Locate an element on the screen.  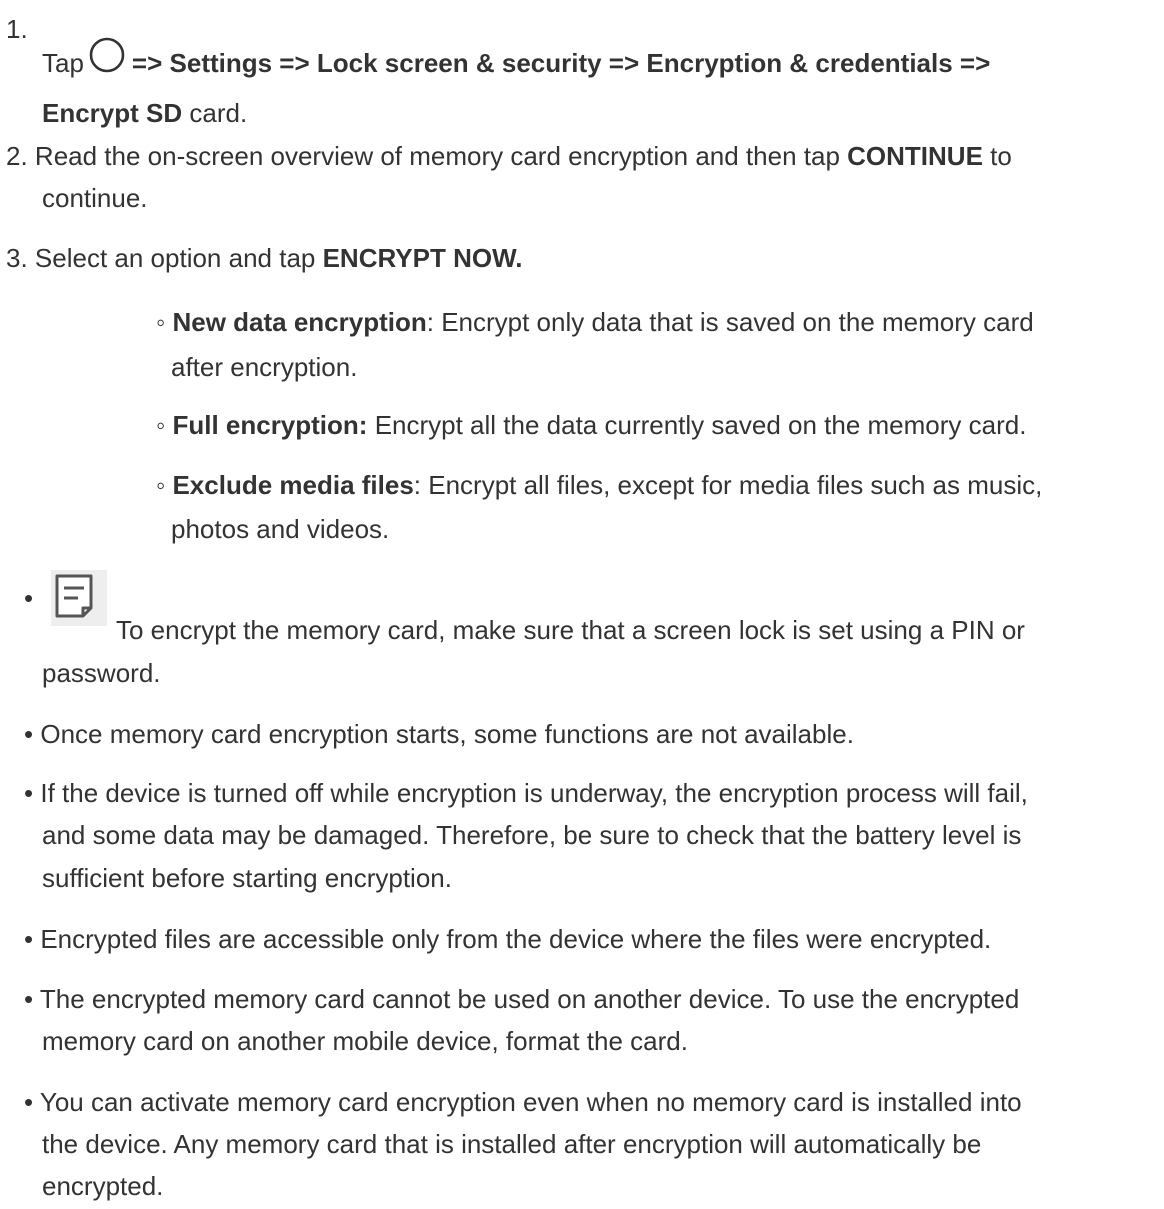
note-text-cont: sufficient before starting encryption. is located at coordinates (247, 878).